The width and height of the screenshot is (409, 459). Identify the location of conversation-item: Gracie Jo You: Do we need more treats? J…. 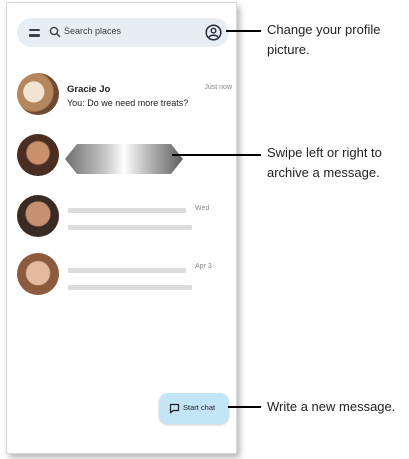
(124, 97).